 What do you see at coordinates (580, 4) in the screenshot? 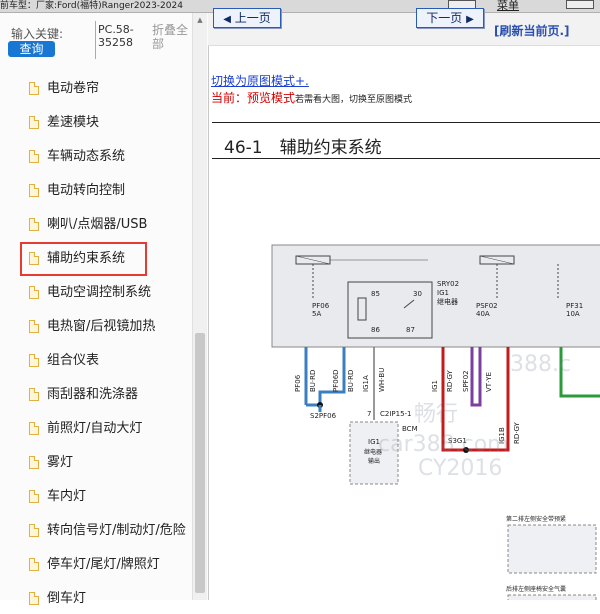
I see `toolbar-icon` at bounding box center [580, 4].